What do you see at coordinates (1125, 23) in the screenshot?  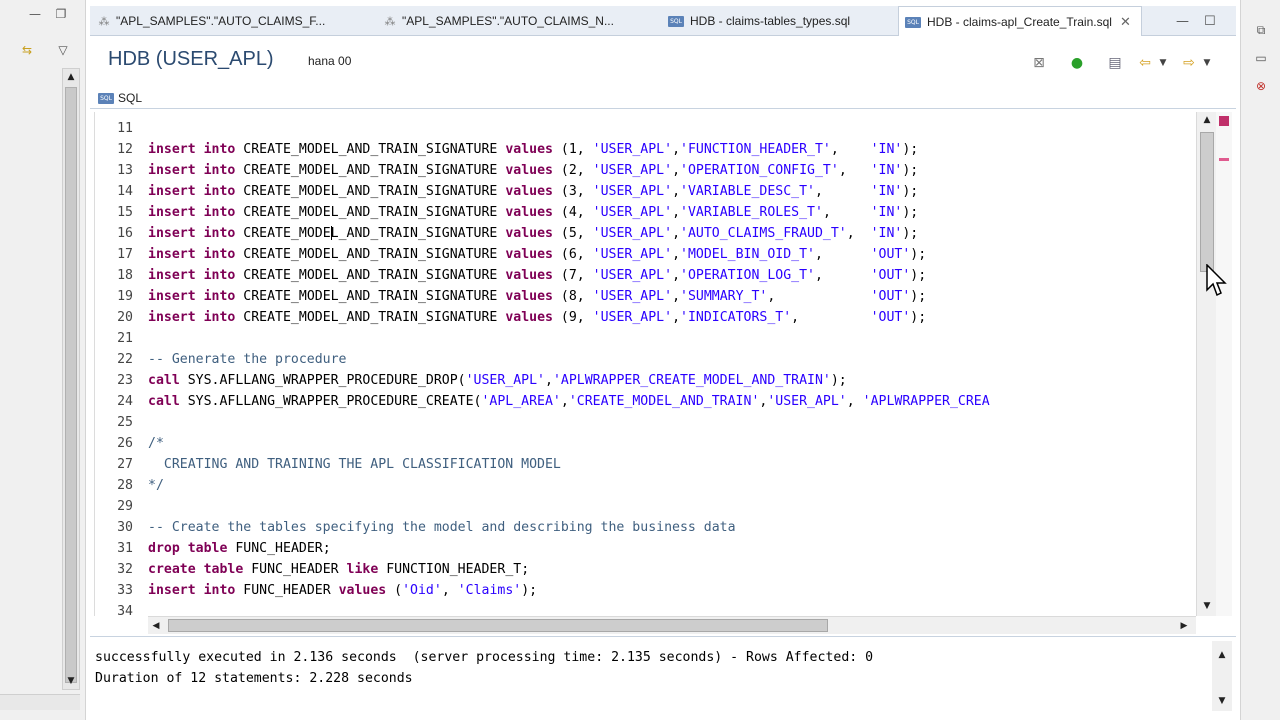 I see `close-icon: ✕` at bounding box center [1125, 23].